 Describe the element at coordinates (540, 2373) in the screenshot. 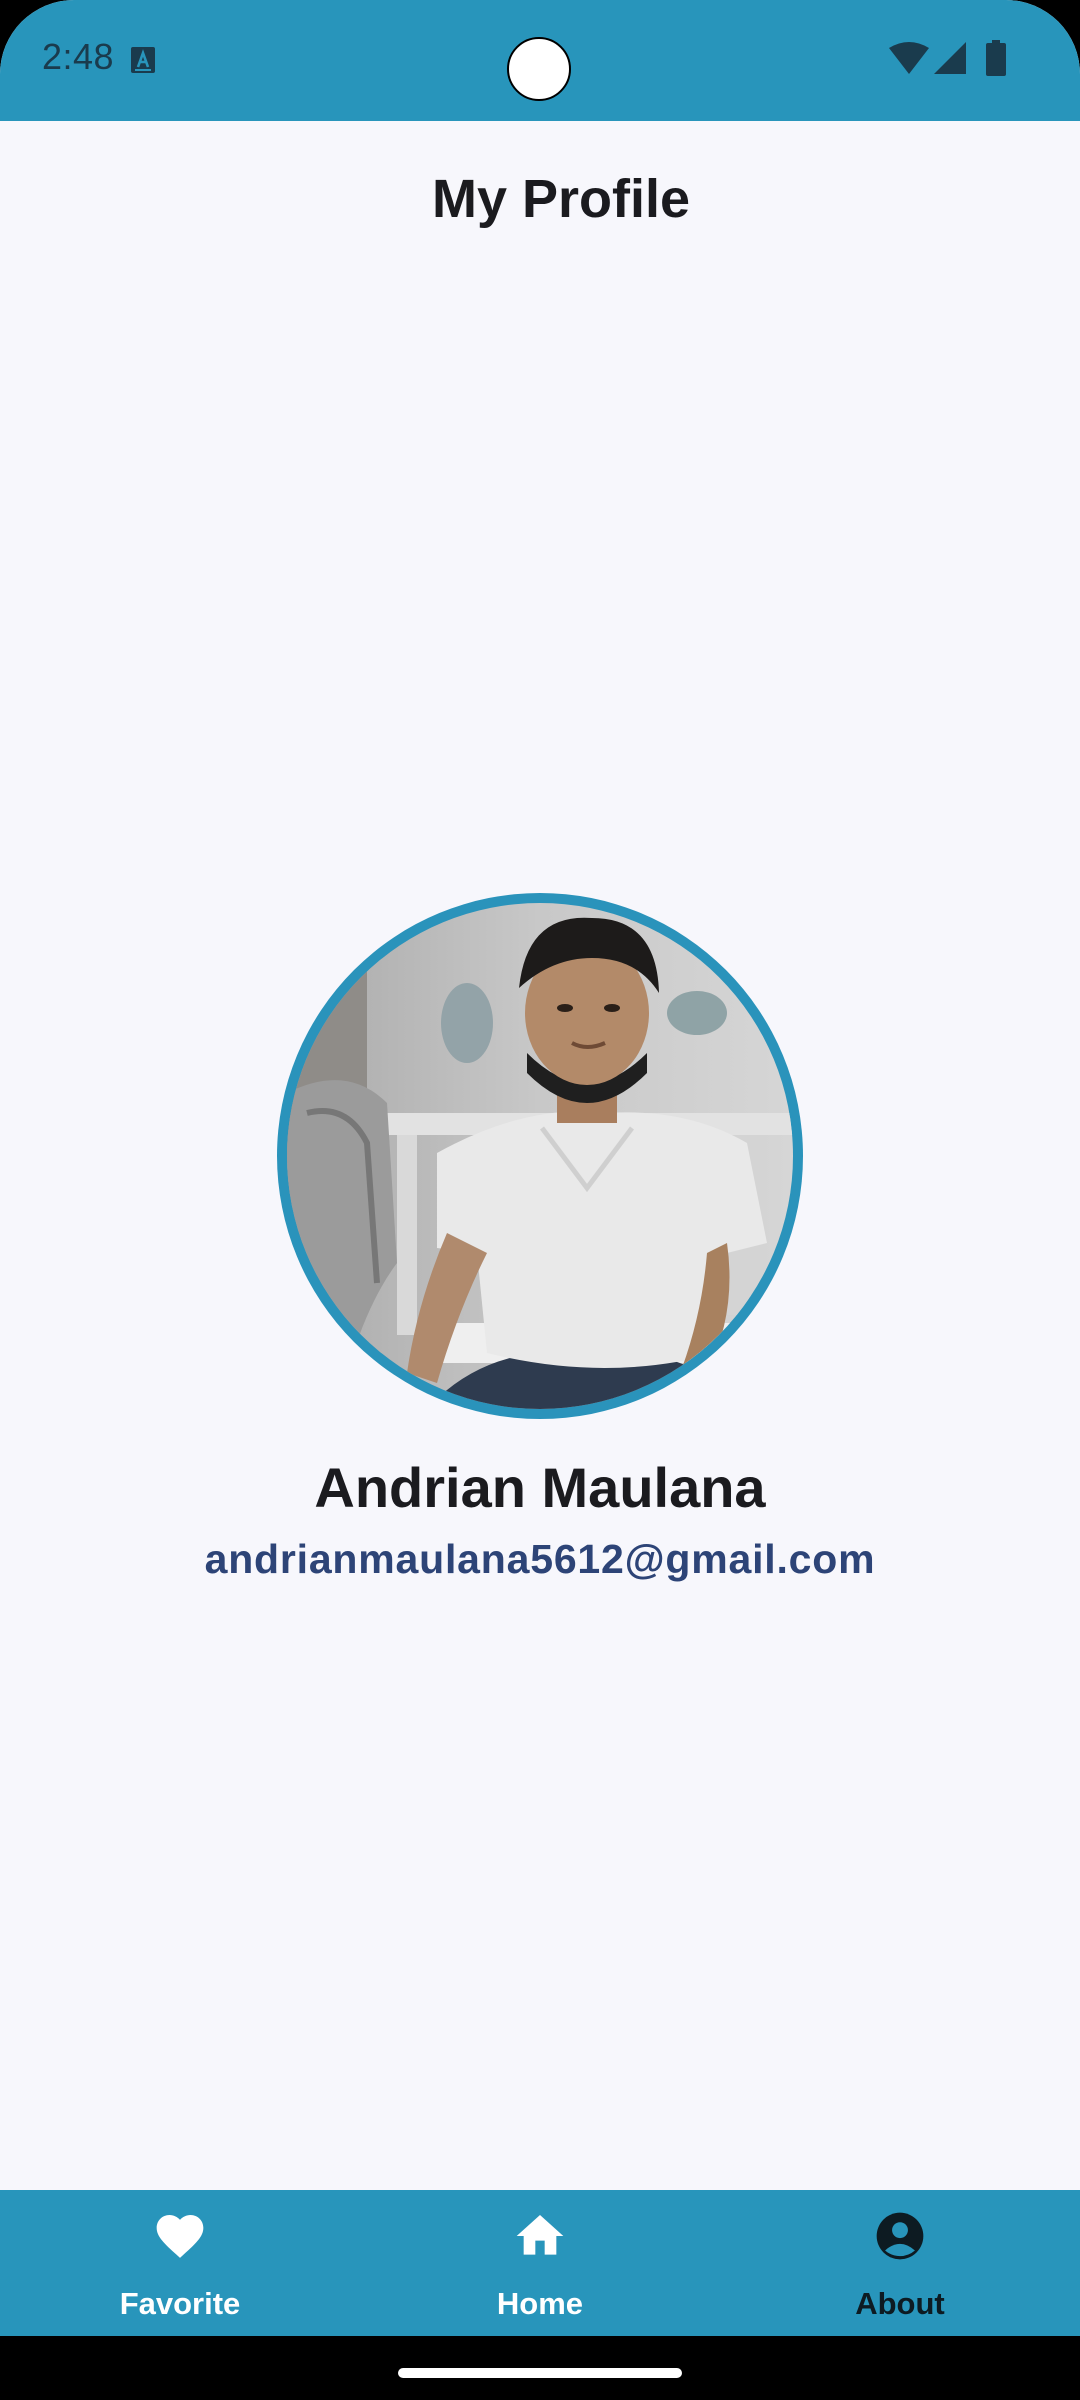

I see `gesture-handle` at that location.